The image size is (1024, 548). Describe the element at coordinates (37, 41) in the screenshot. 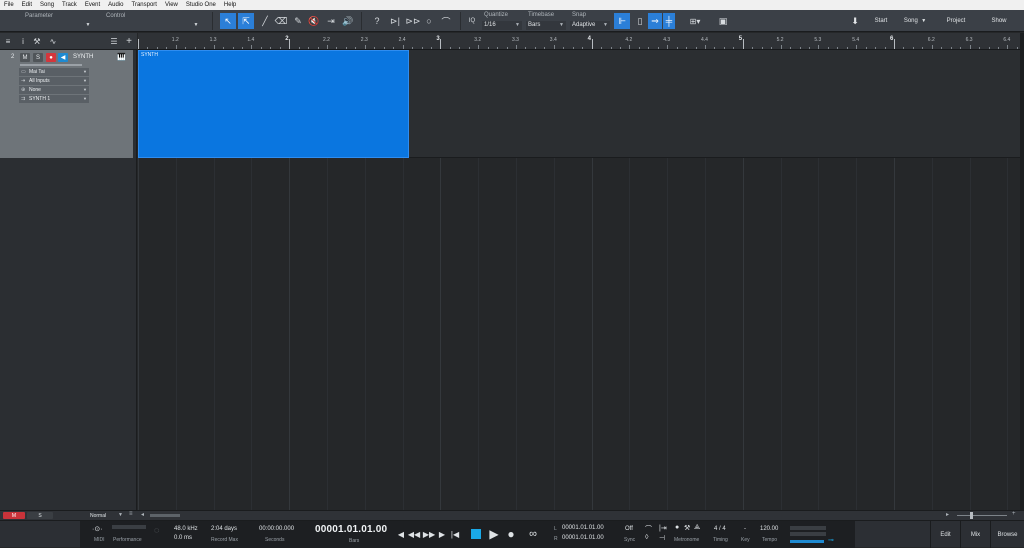

I see `wrench-icon: ⚒` at that location.